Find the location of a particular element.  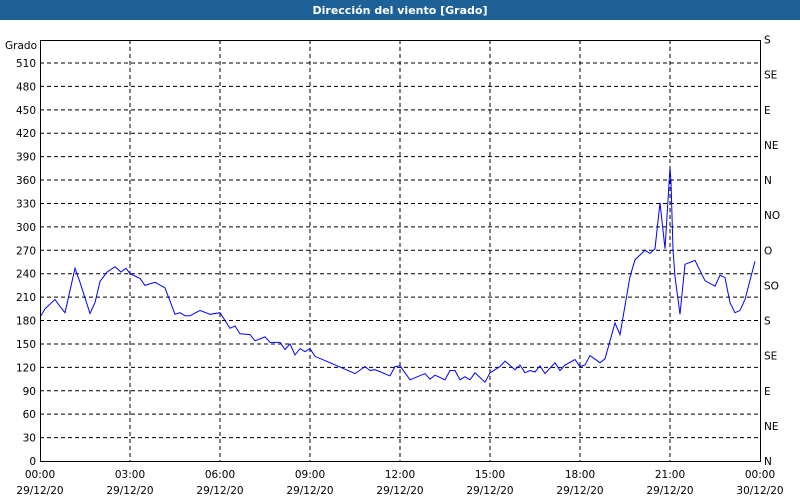

x-tick-time: 06:00 is located at coordinates (220, 475).